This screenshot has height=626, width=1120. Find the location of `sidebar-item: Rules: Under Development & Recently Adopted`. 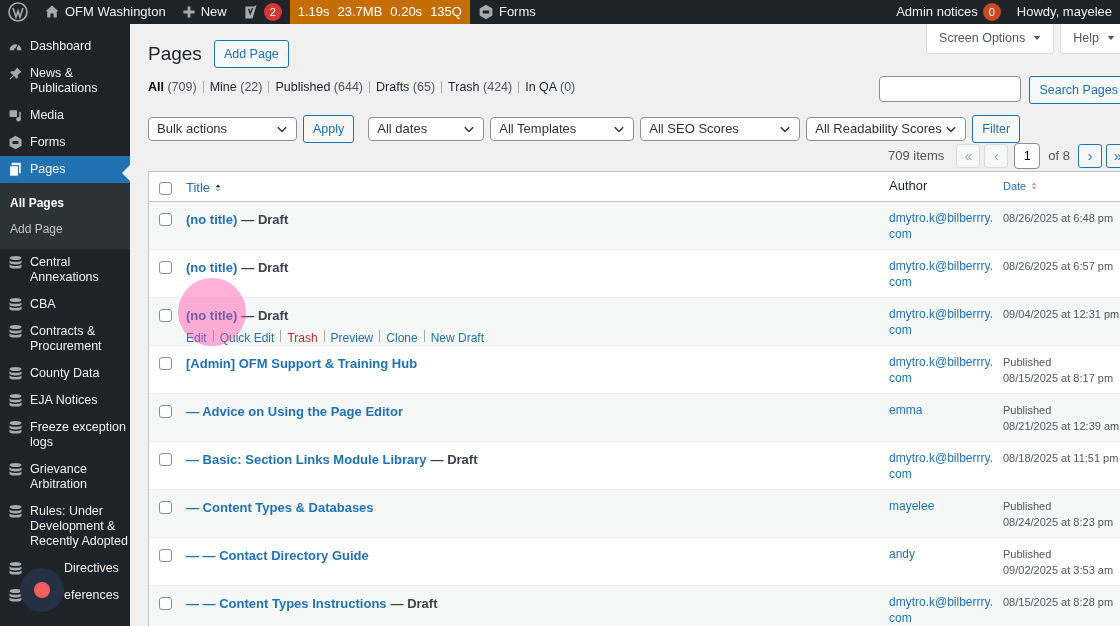

sidebar-item: Rules: Under Development & Recently Adopted is located at coordinates (65, 526).